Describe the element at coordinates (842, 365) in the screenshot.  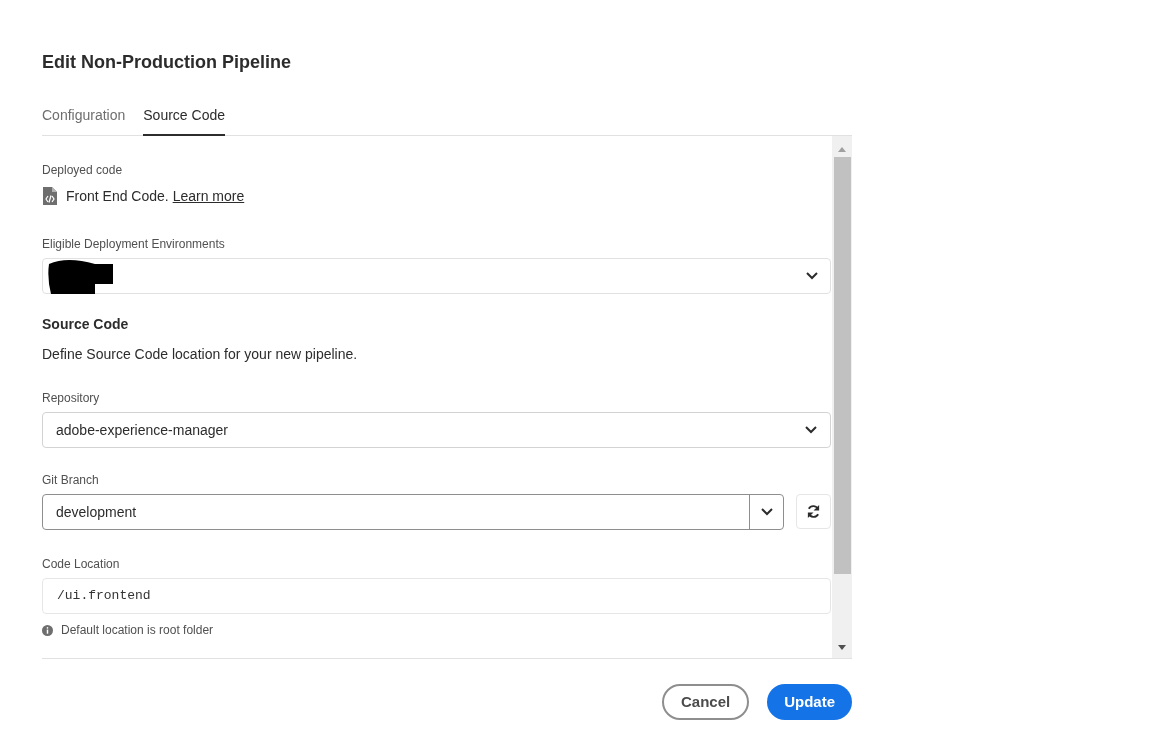
I see `scrollbar-thumb` at that location.